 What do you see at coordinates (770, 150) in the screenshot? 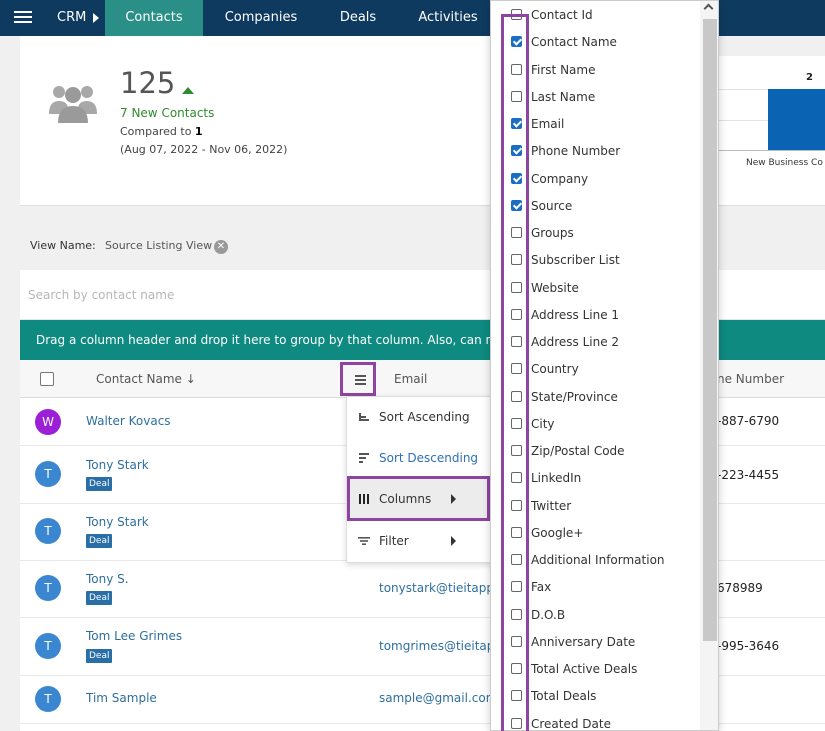
I see `chart-axis` at bounding box center [770, 150].